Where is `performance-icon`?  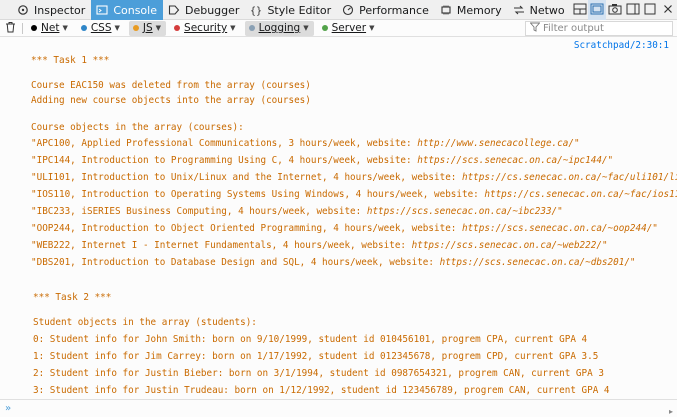
performance-icon is located at coordinates (348, 10).